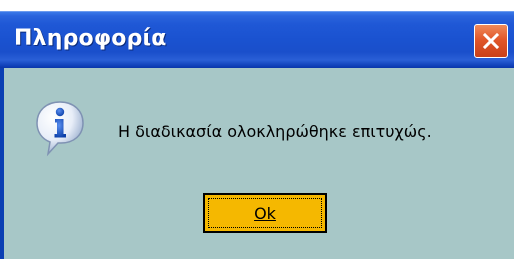 Image resolution: width=514 pixels, height=259 pixels. I want to click on ok-button-face: Ok, so click(265, 213).